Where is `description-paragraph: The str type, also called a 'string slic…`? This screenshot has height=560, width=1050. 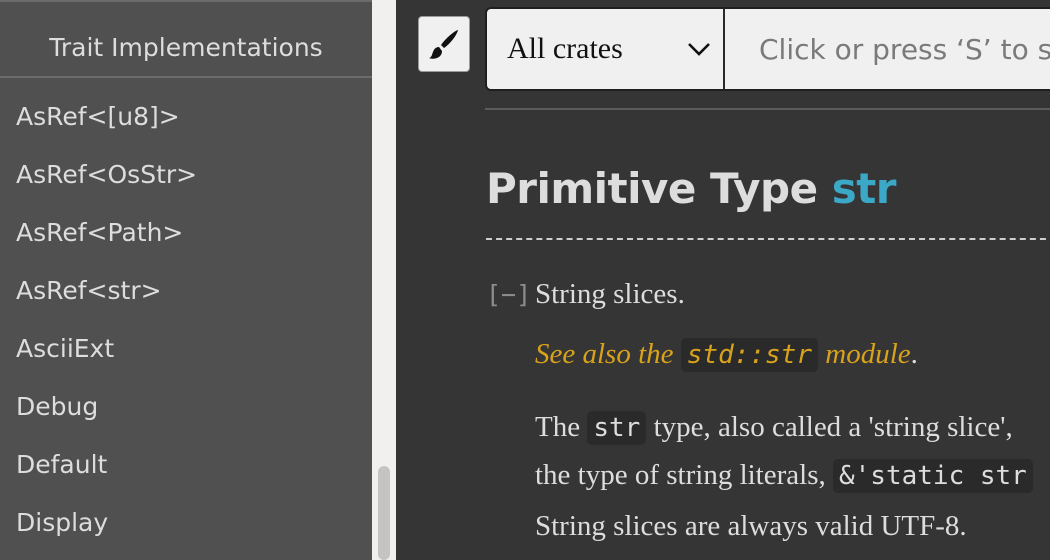 description-paragraph: The str type, also called a 'string slic… is located at coordinates (784, 452).